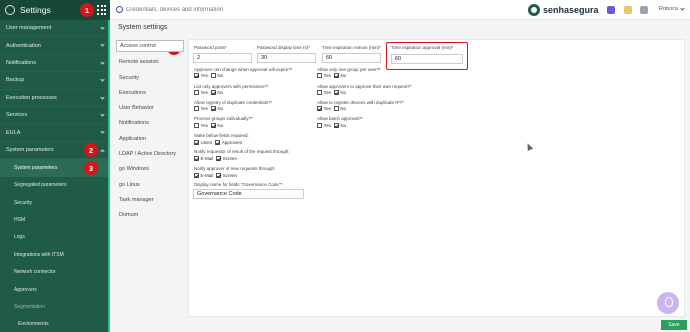  I want to click on sidebar-subitem-security: Security, so click(55, 202).